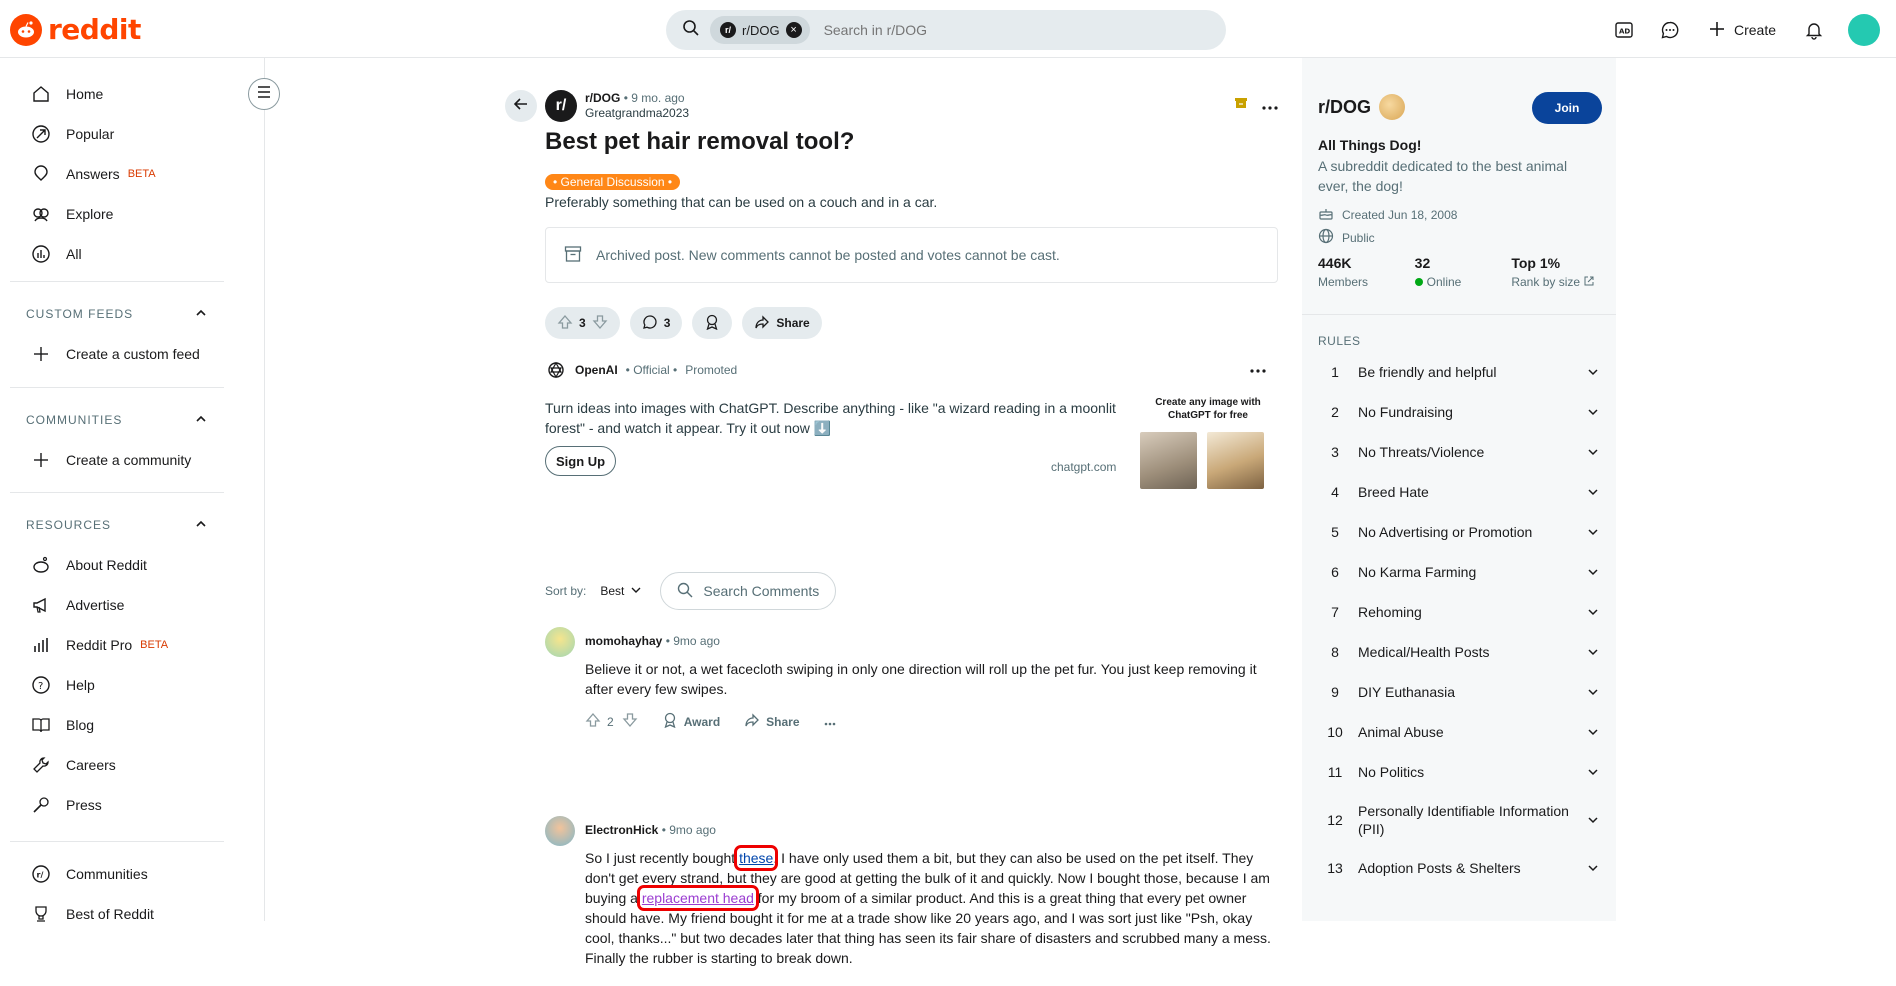  I want to click on replacement-head-link: replacement head, so click(697, 898).